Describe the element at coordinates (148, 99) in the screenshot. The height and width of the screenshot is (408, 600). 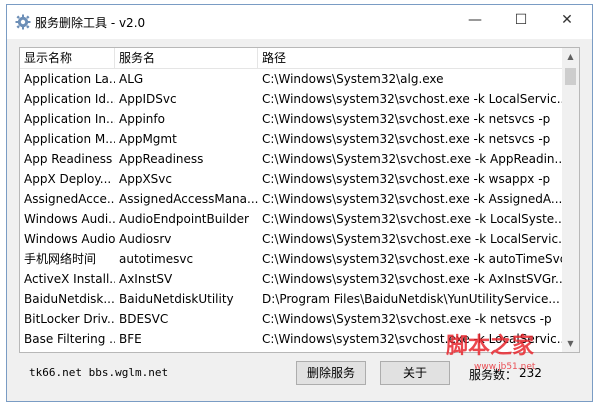
I see `service-name-cell: AppIDSvc` at that location.